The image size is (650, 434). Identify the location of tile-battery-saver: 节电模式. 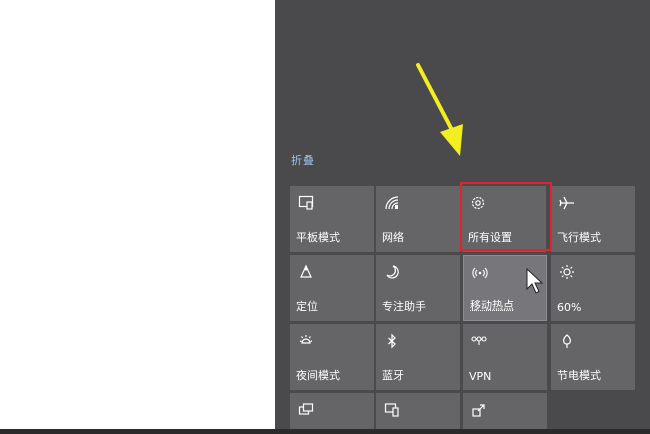
(593, 357).